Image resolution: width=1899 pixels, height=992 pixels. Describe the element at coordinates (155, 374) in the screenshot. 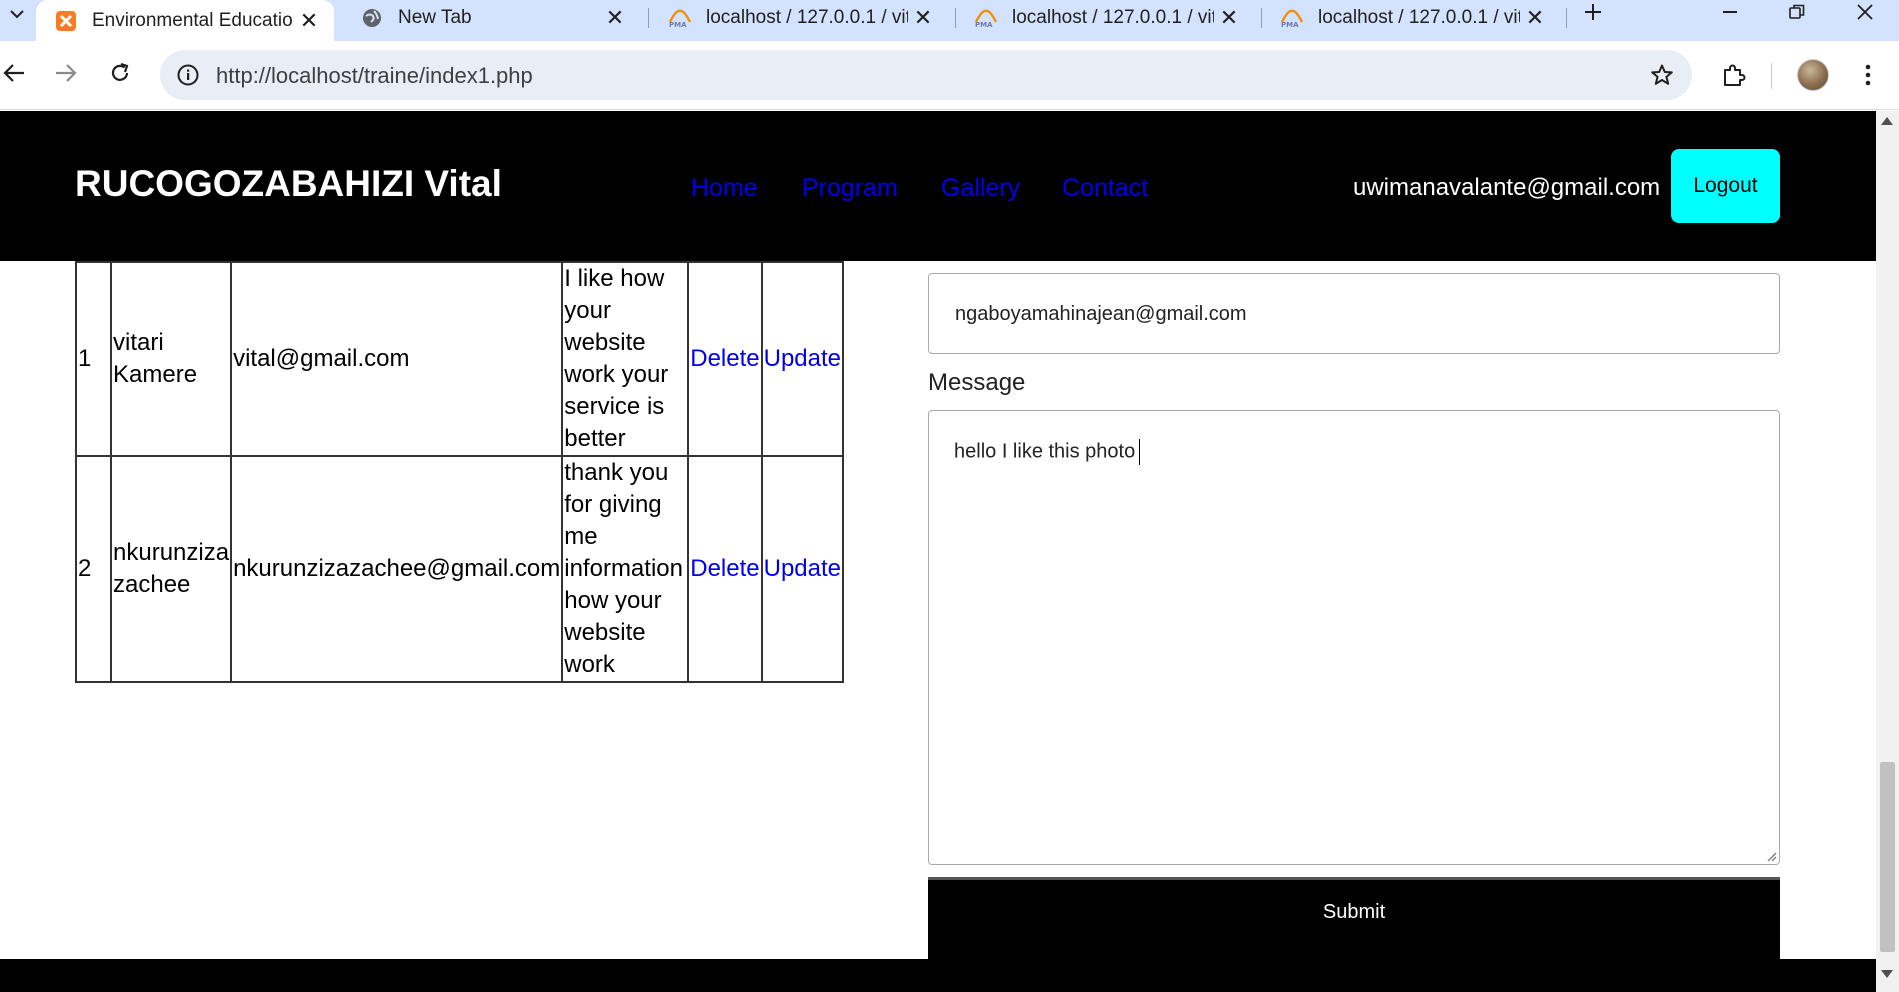

I see `row-name-line: Kamere` at that location.